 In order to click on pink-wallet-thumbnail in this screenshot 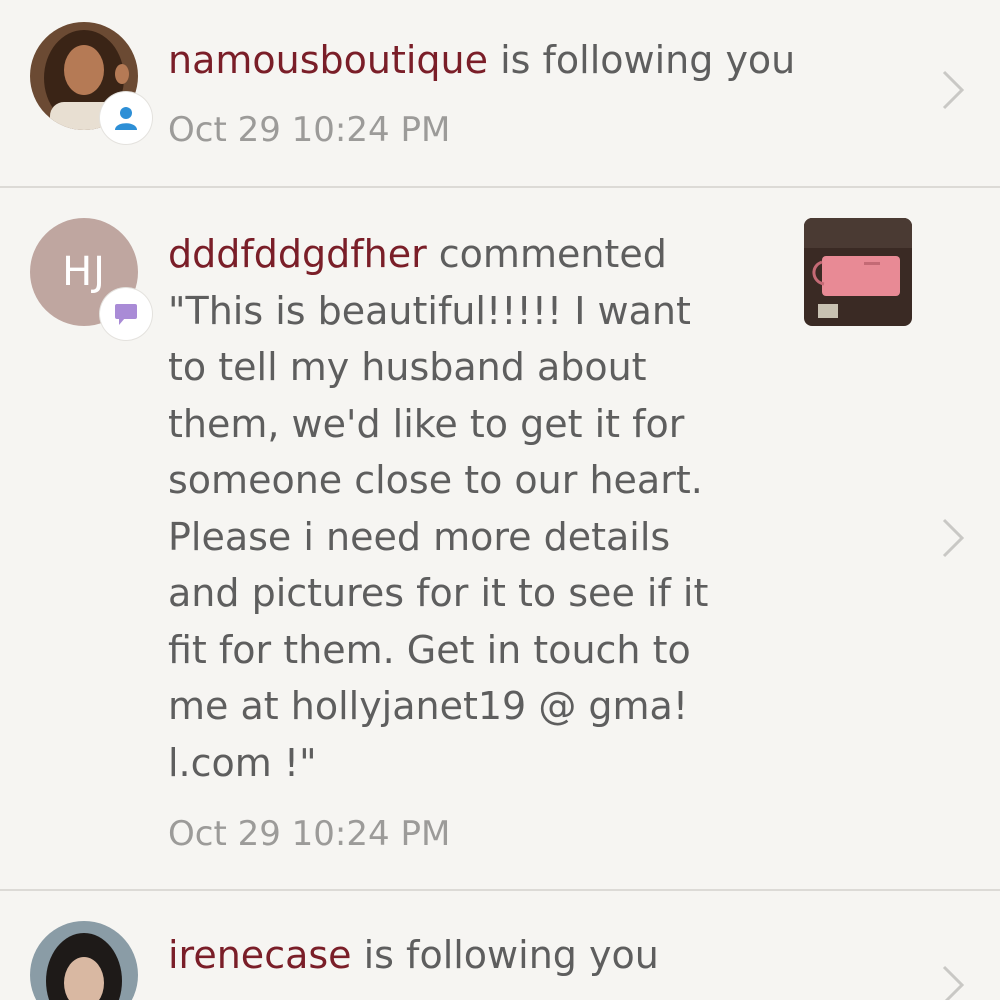, I will do `click(858, 272)`.